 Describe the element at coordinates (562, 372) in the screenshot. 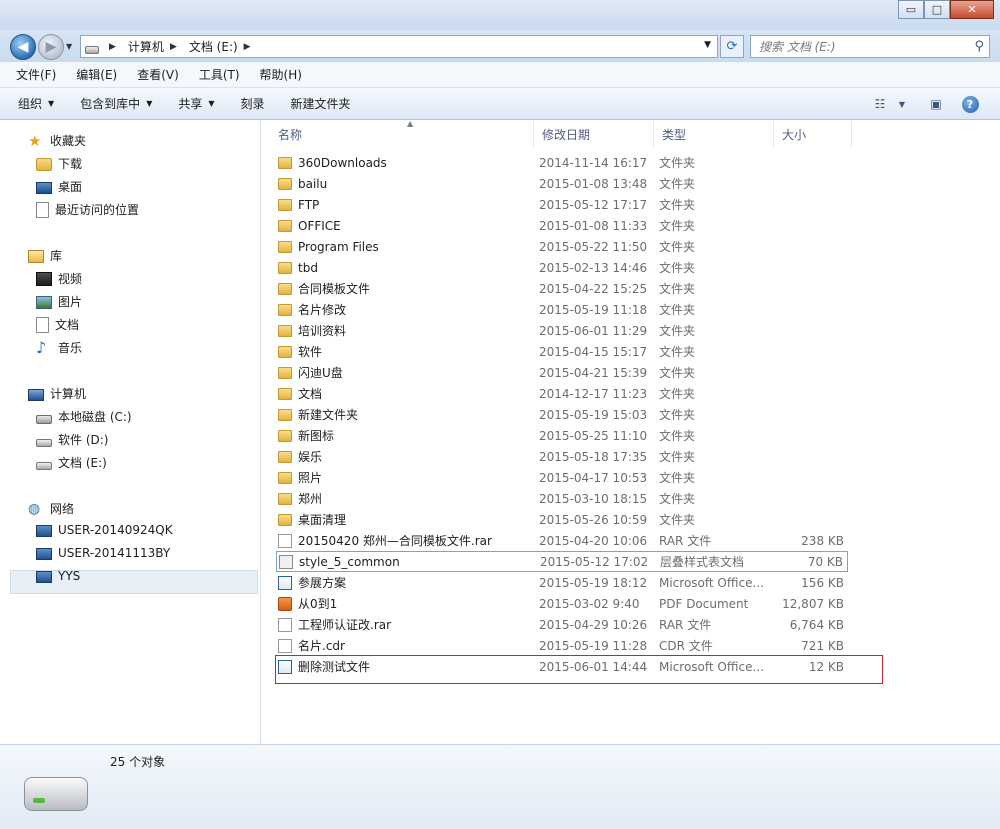

I see `table-row: 闪迪U盘 2015-04-21 15:39 文件夹` at that location.